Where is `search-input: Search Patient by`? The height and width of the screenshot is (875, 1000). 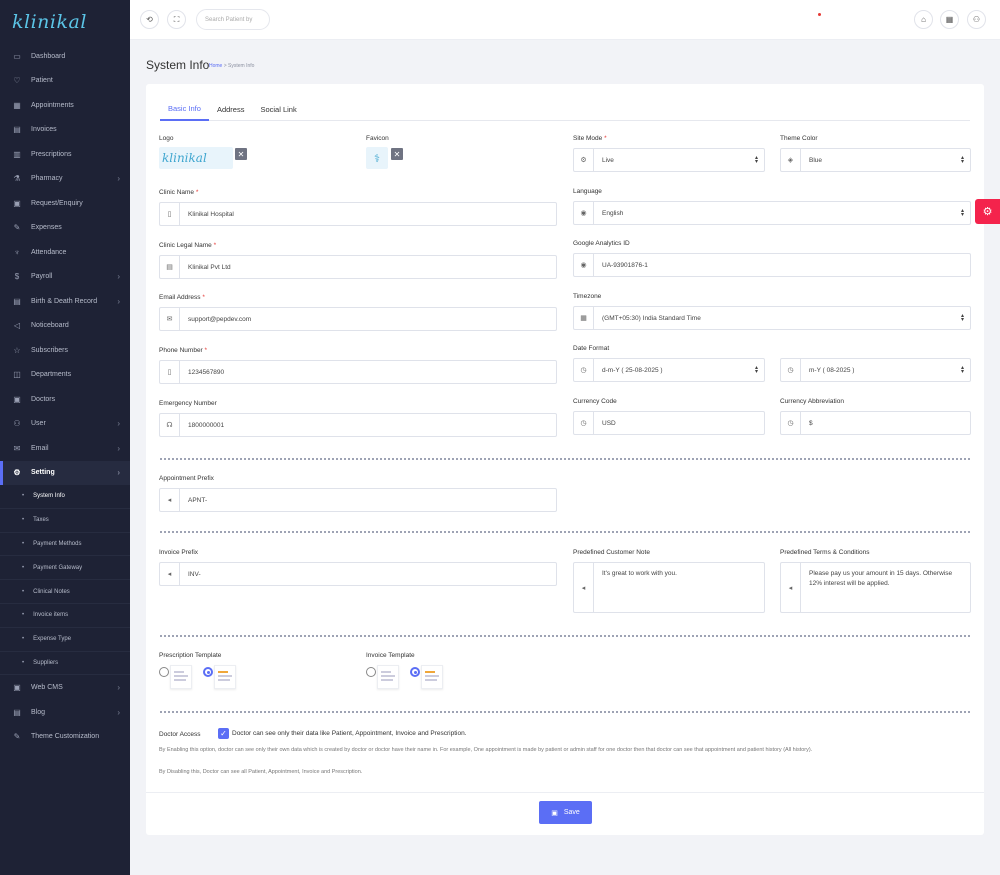
search-input: Search Patient by is located at coordinates (233, 19).